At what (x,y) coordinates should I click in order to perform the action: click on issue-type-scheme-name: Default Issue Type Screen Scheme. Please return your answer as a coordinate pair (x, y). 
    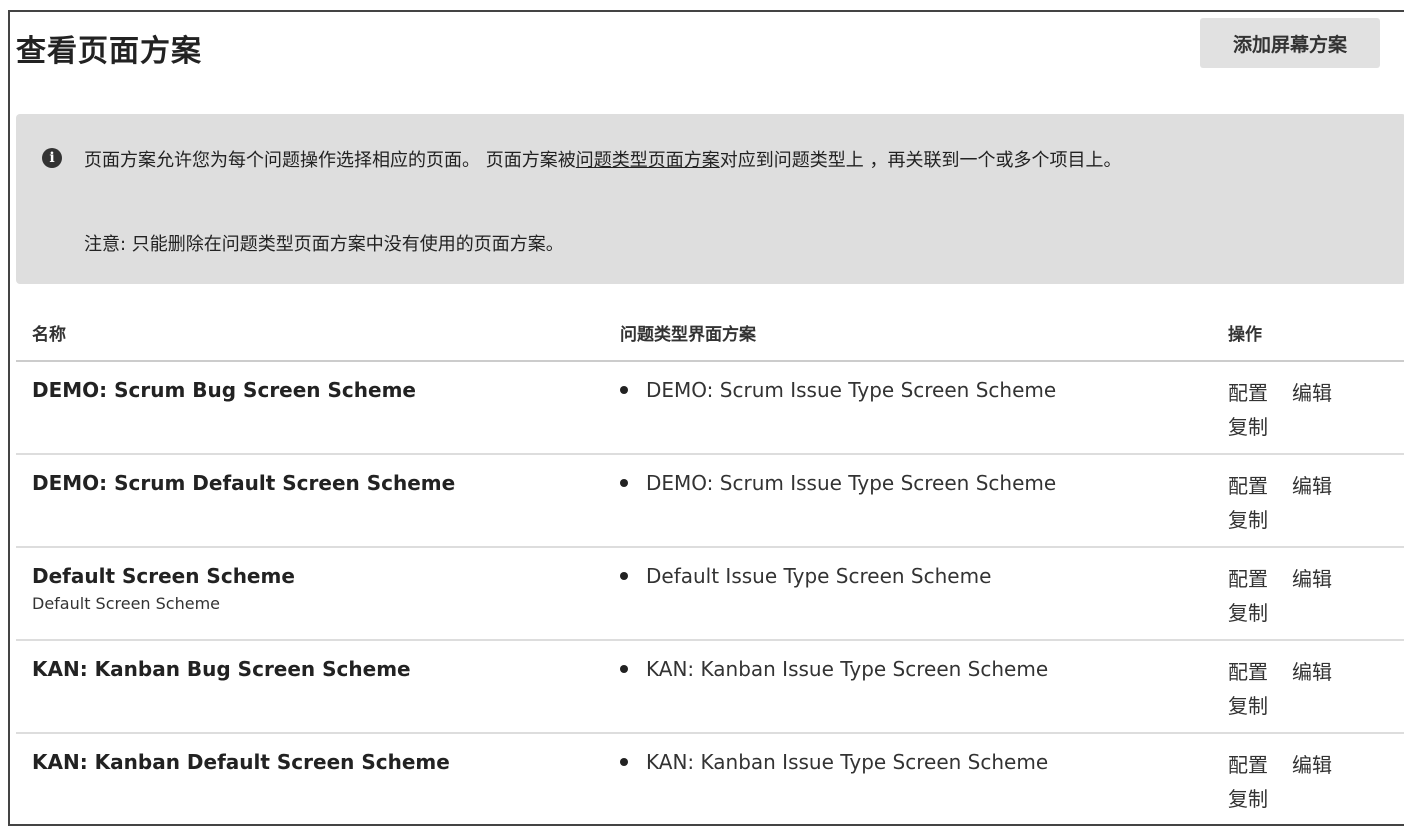
    Looking at the image, I should click on (819, 576).